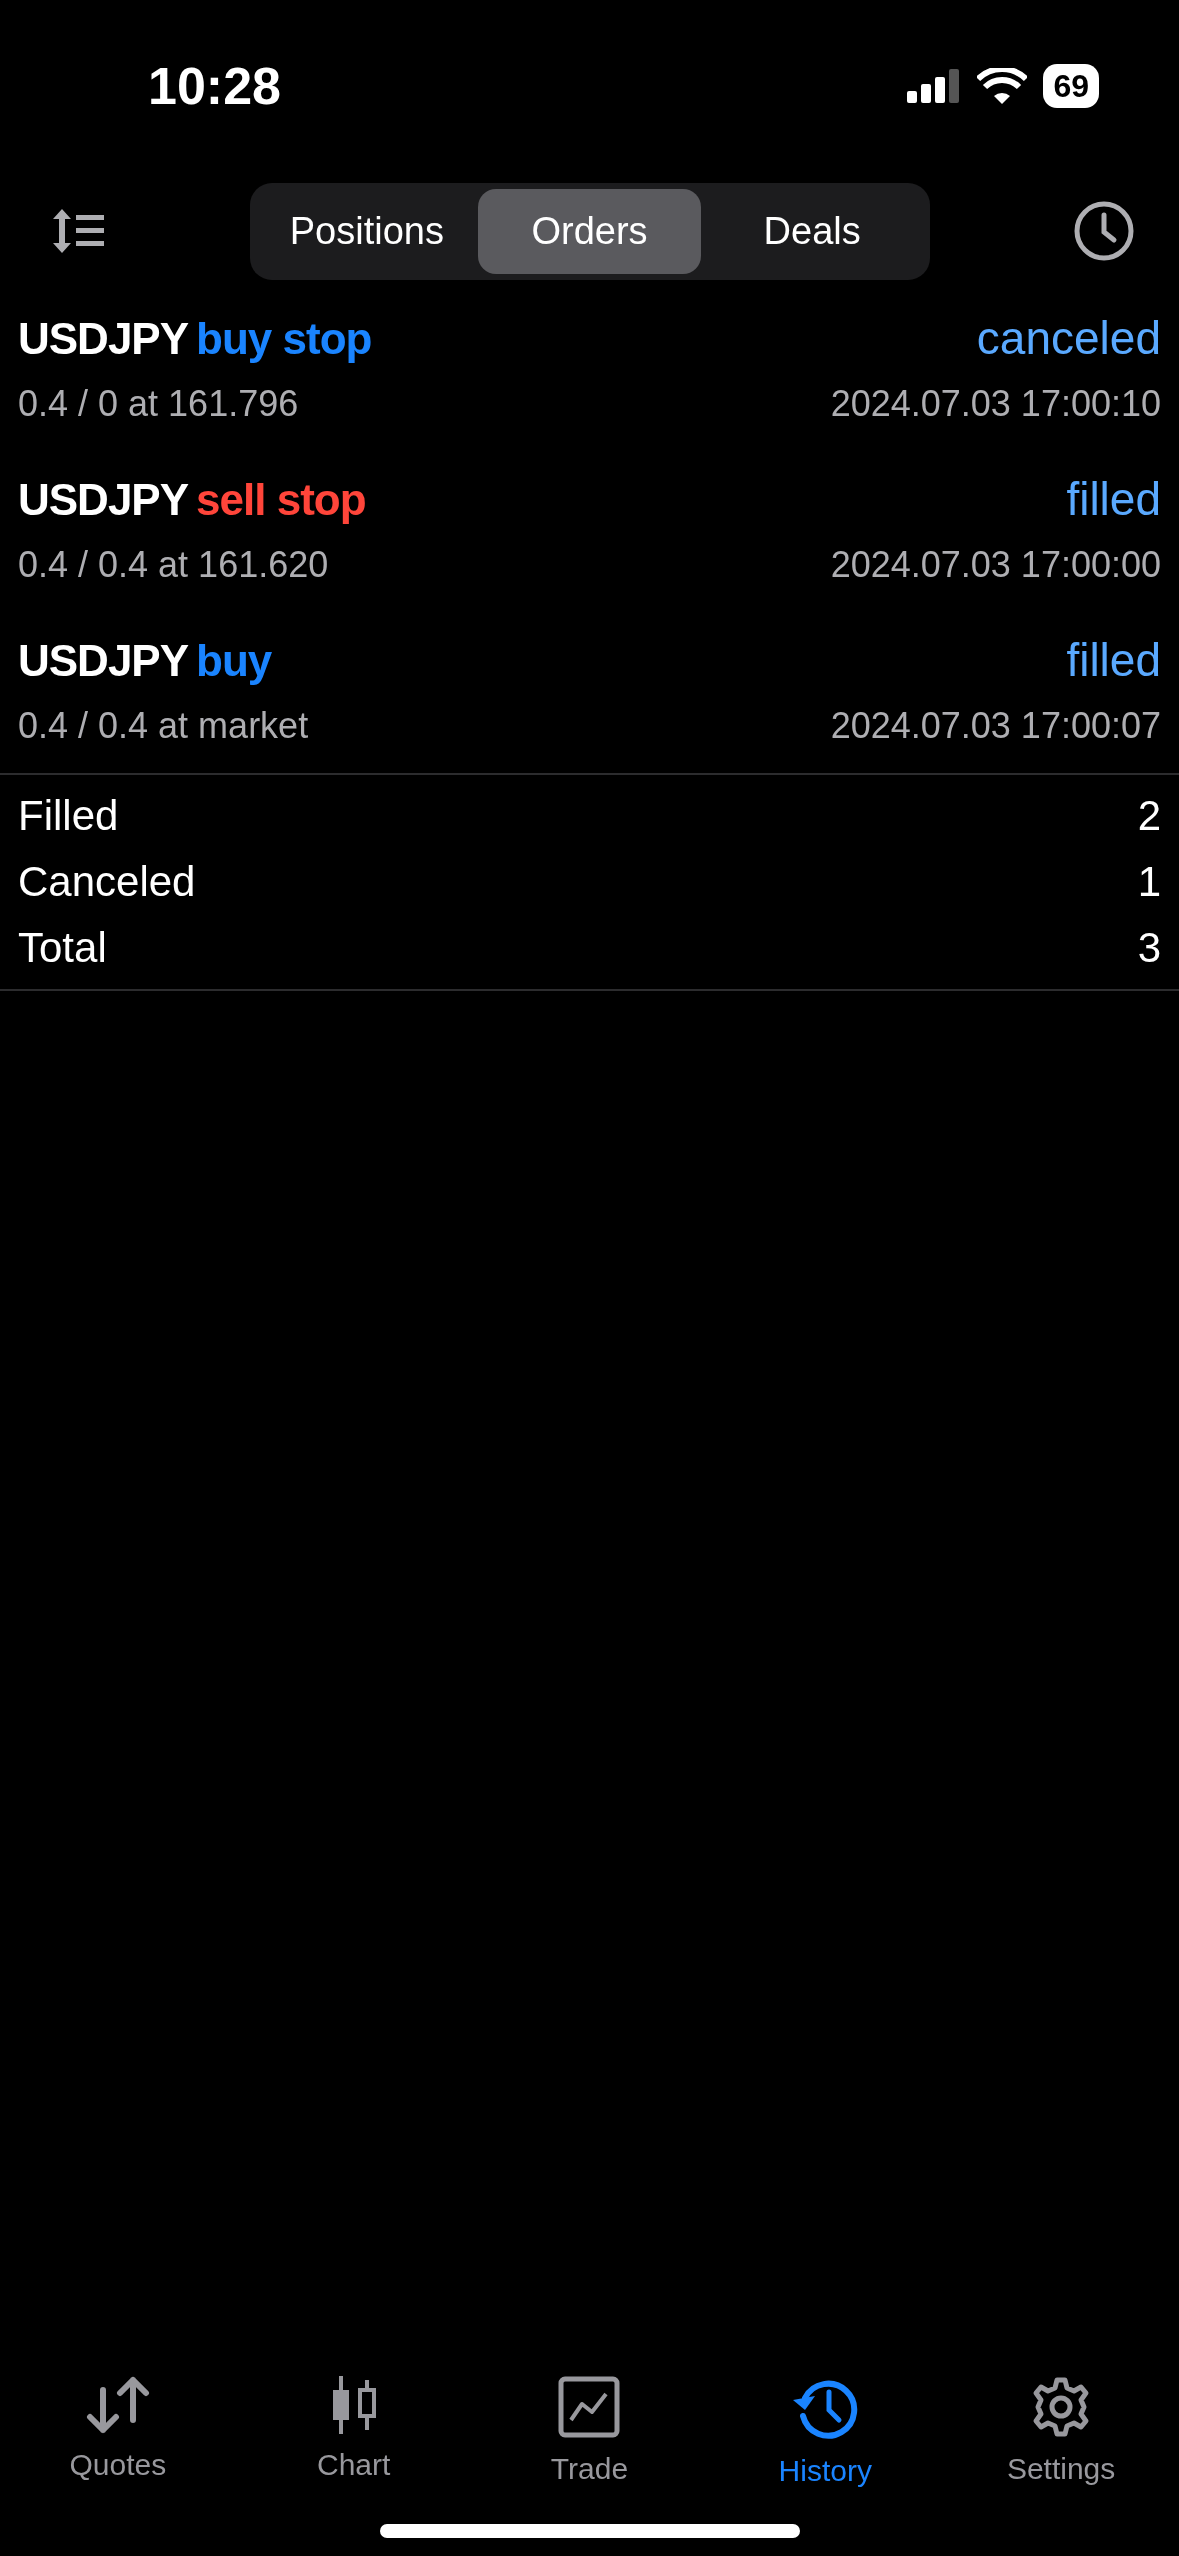  What do you see at coordinates (1149, 948) in the screenshot?
I see `summary-value: 3` at bounding box center [1149, 948].